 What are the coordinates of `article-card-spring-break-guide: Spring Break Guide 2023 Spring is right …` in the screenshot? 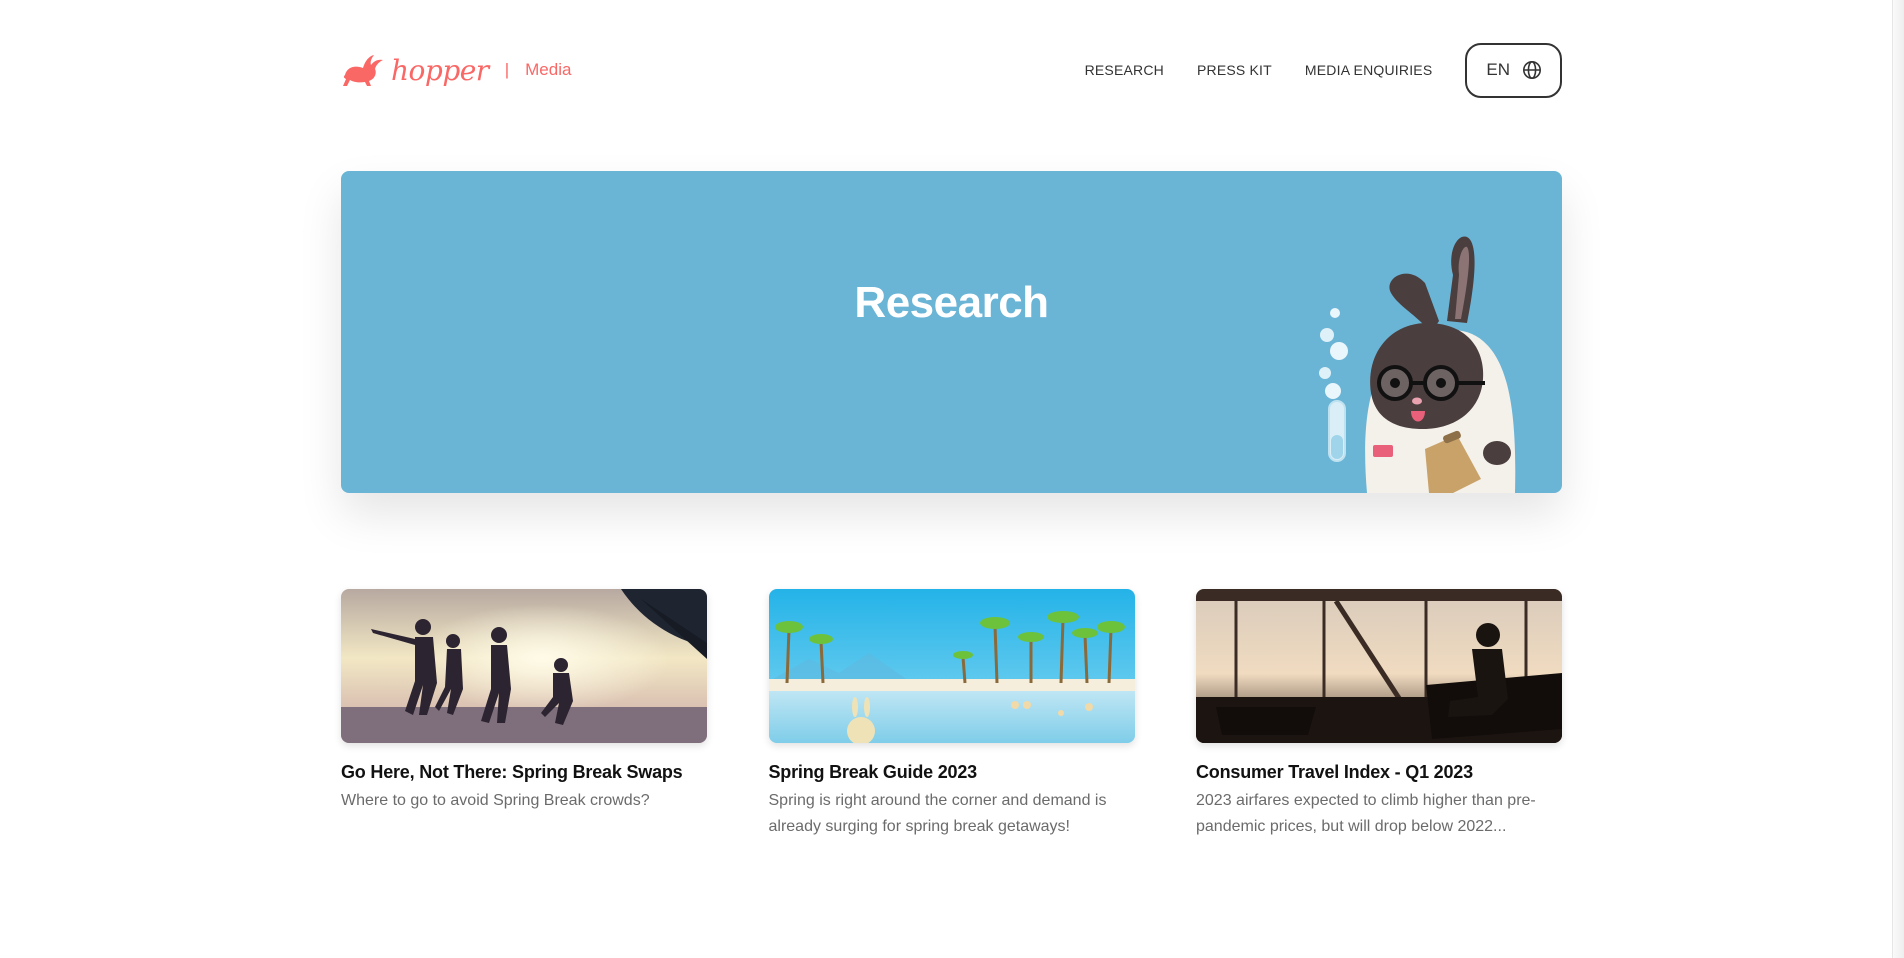 It's located at (951, 714).